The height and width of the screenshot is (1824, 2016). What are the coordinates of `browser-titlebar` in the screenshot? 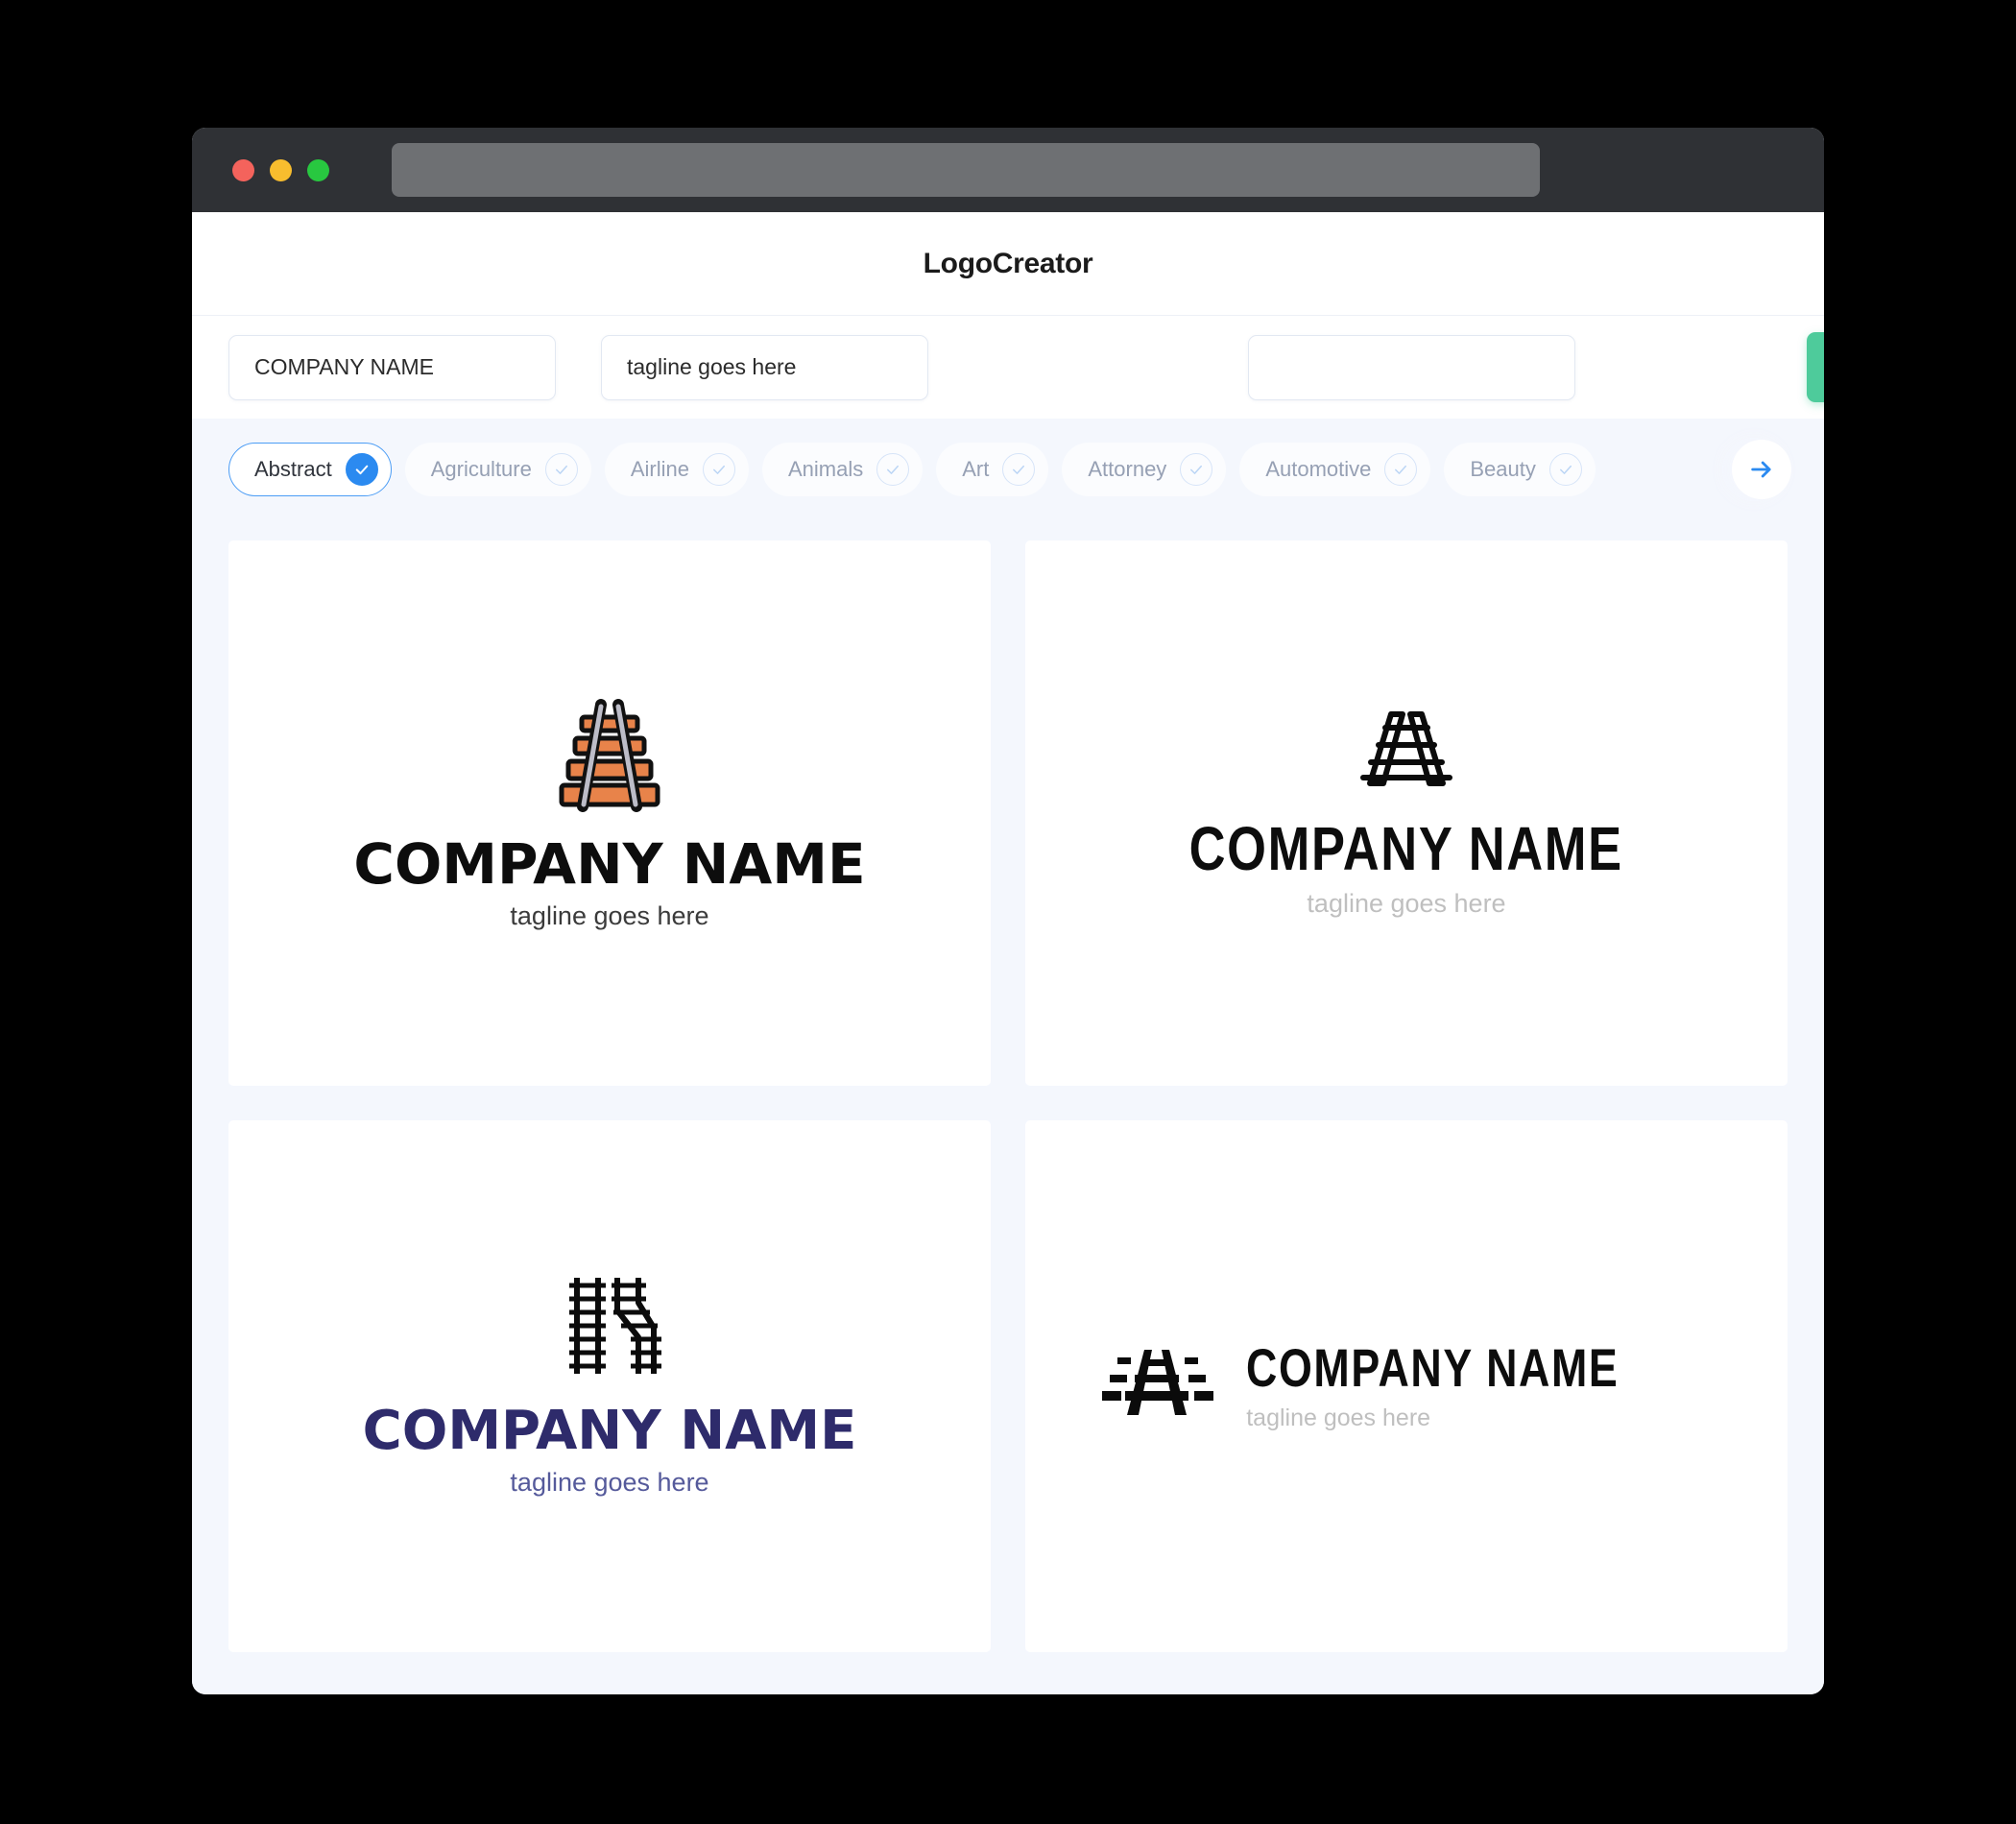 It's located at (1008, 170).